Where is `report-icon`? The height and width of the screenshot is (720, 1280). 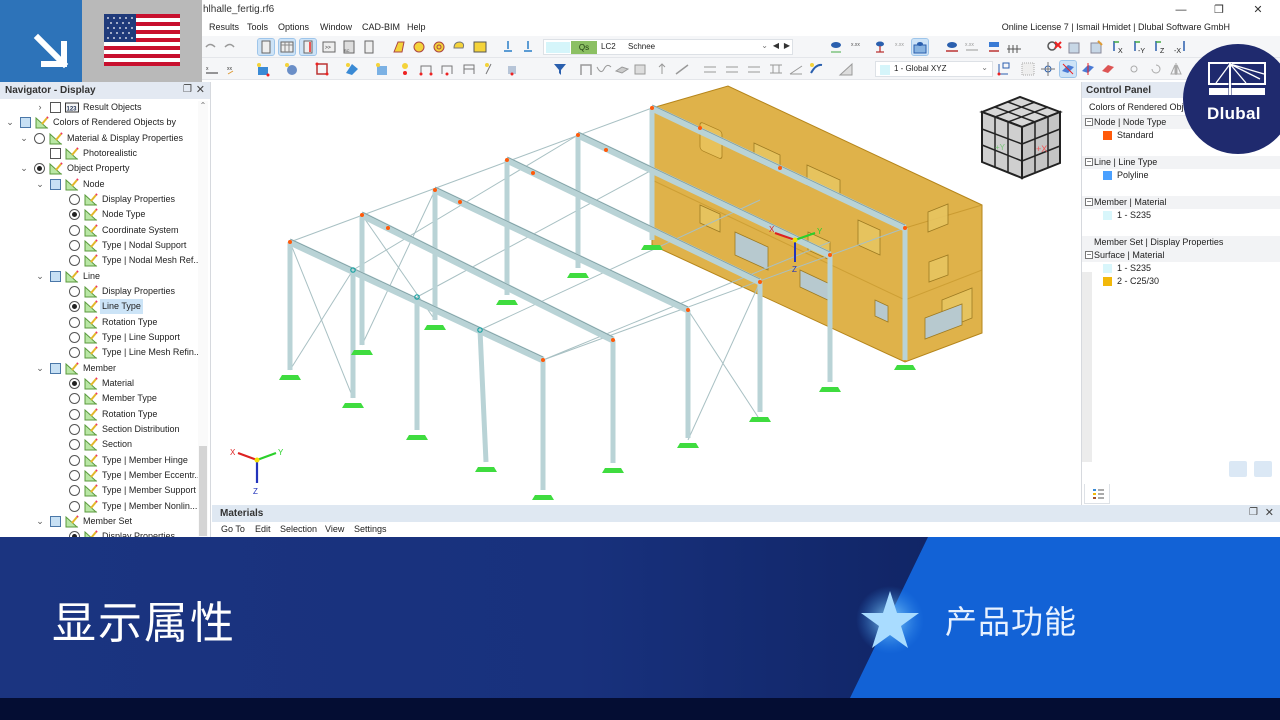
report-icon is located at coordinates (369, 47).